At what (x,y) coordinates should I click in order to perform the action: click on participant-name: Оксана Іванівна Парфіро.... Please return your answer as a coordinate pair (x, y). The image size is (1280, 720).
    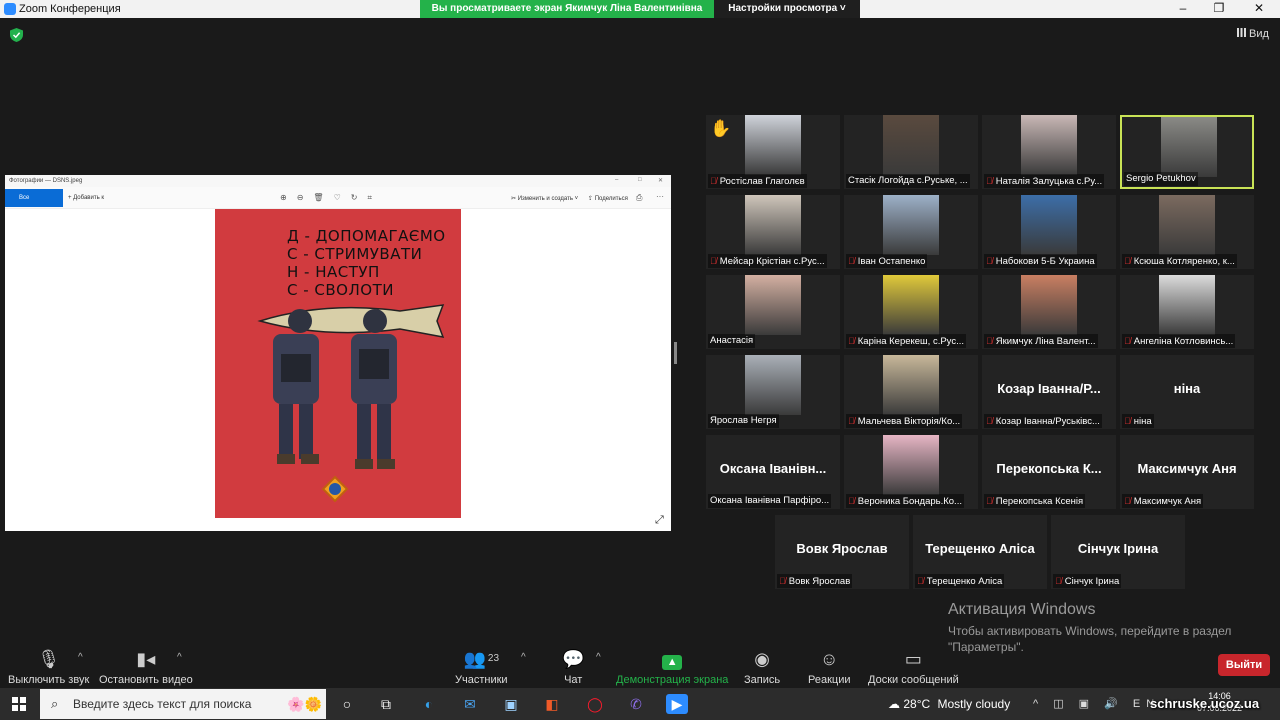
    Looking at the image, I should click on (770, 500).